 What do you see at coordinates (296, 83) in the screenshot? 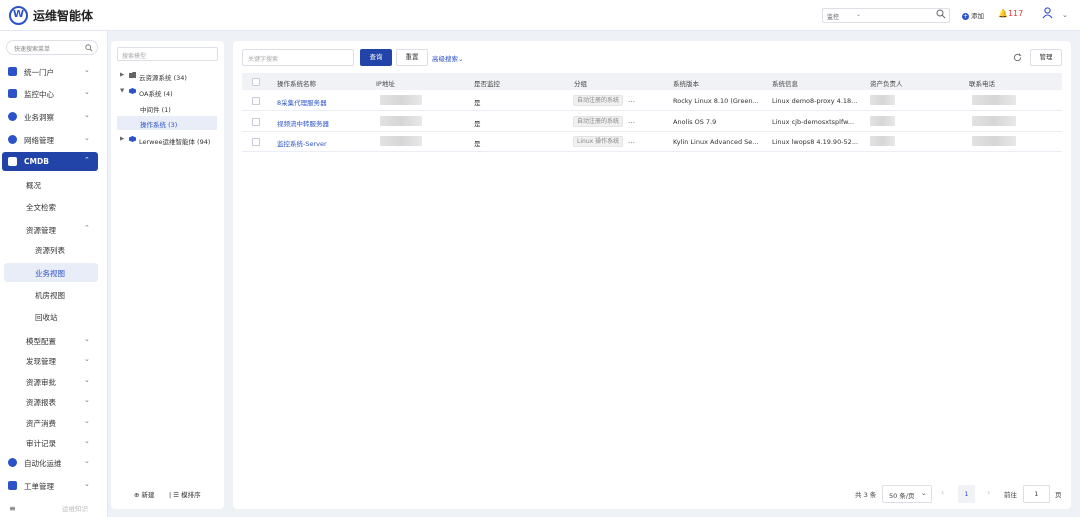
I see `column-header: 操作系统名称` at bounding box center [296, 83].